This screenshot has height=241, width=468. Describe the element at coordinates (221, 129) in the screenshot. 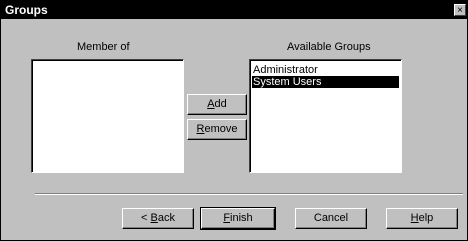

I see `remove-label-rest: emove` at that location.